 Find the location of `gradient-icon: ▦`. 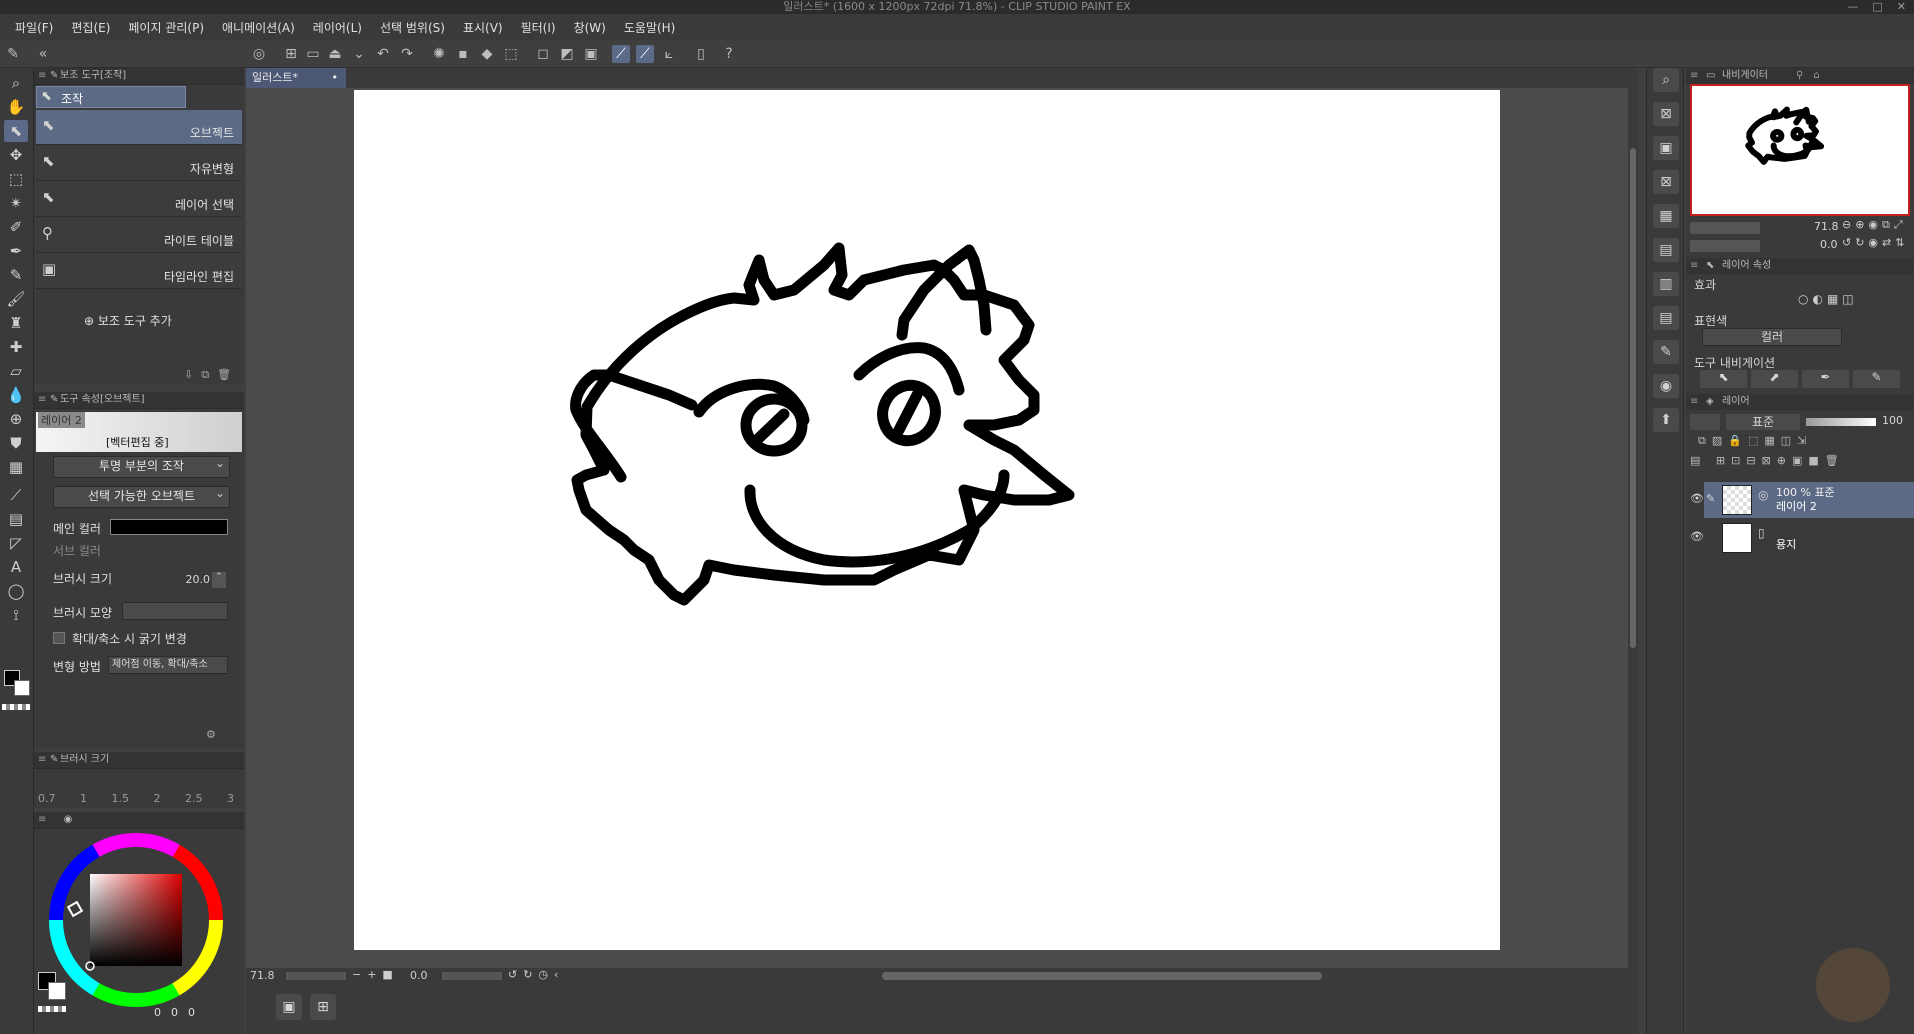

gradient-icon: ▦ is located at coordinates (16, 467).